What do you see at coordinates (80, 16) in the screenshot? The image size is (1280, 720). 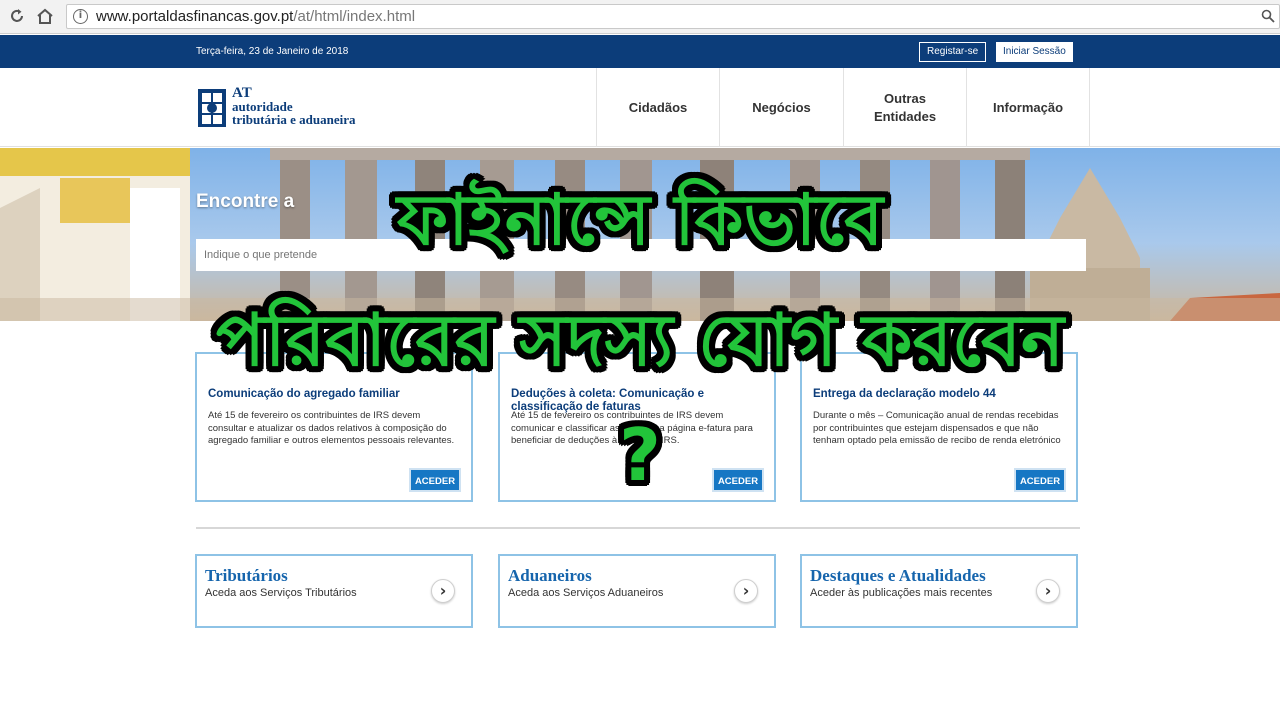 I see `info-icon: i` at bounding box center [80, 16].